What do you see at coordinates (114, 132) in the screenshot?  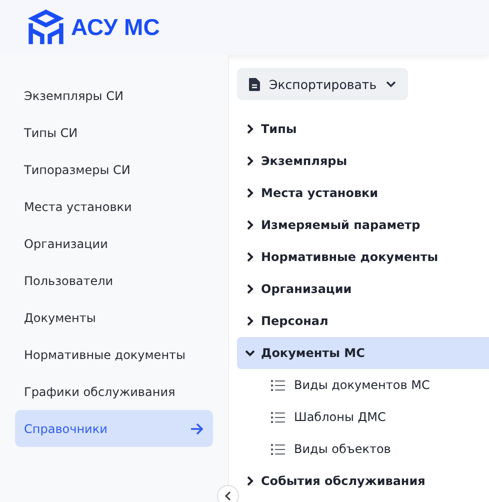 I see `sidebar-item: Типы СИ` at bounding box center [114, 132].